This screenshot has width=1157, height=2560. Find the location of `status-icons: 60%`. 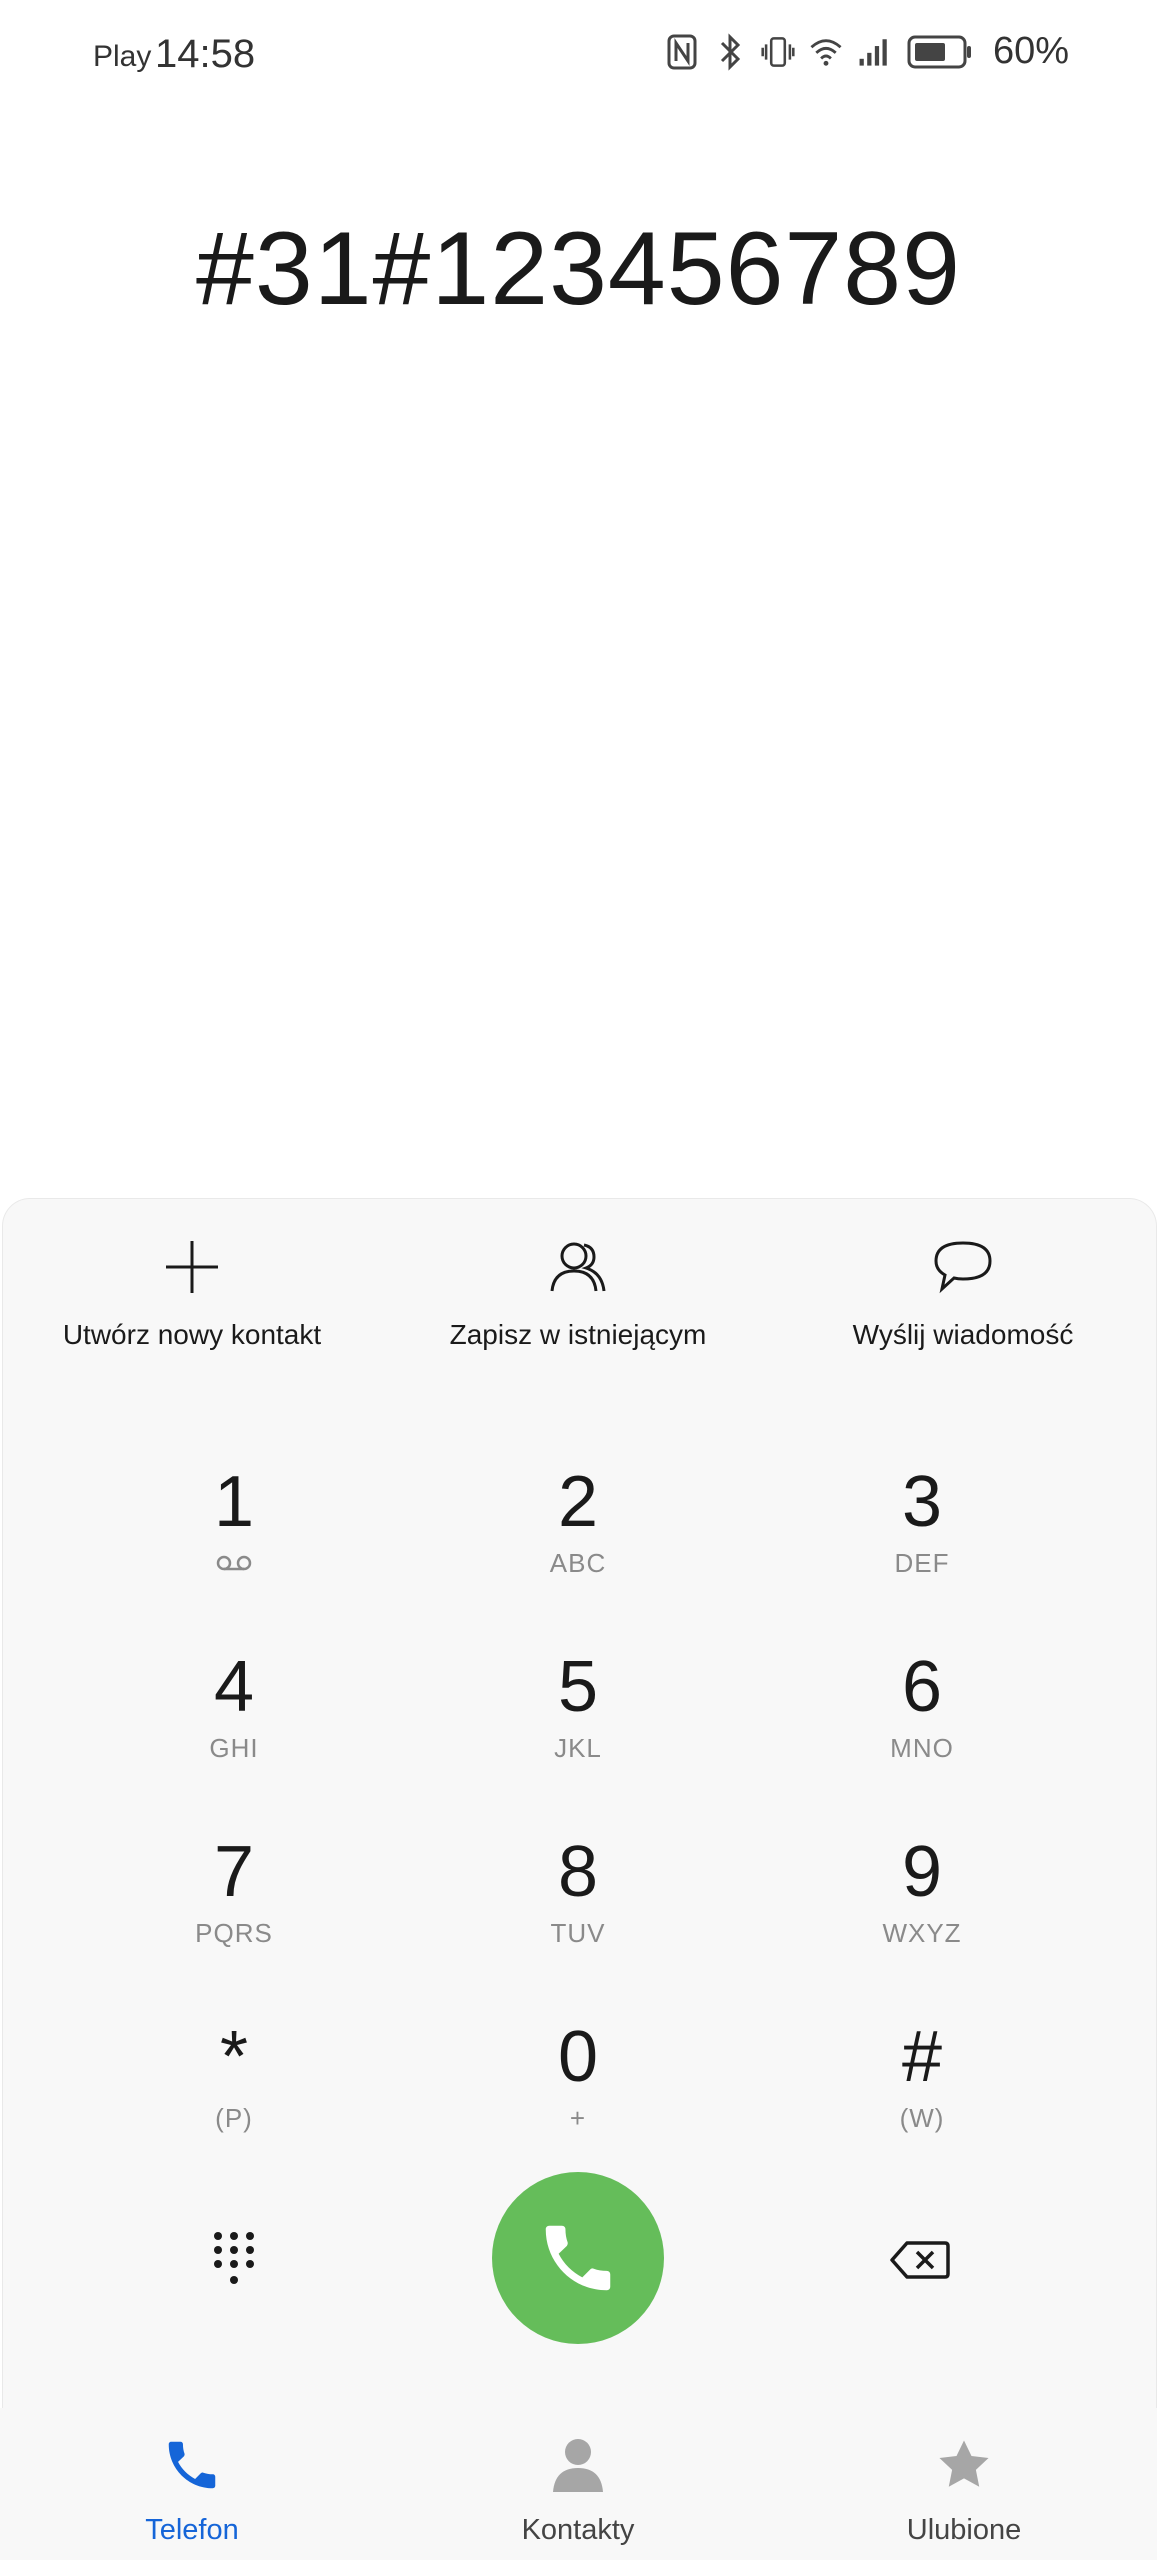

status-icons: 60% is located at coordinates (867, 51).